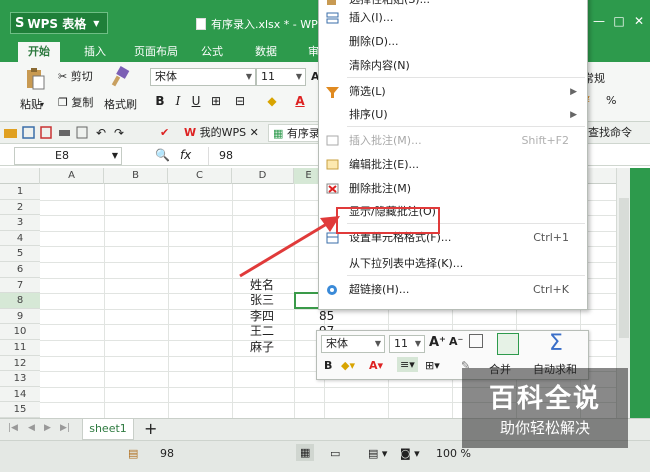  Describe the element at coordinates (325, 316) in the screenshot. I see `cell-e9: 85` at that location.